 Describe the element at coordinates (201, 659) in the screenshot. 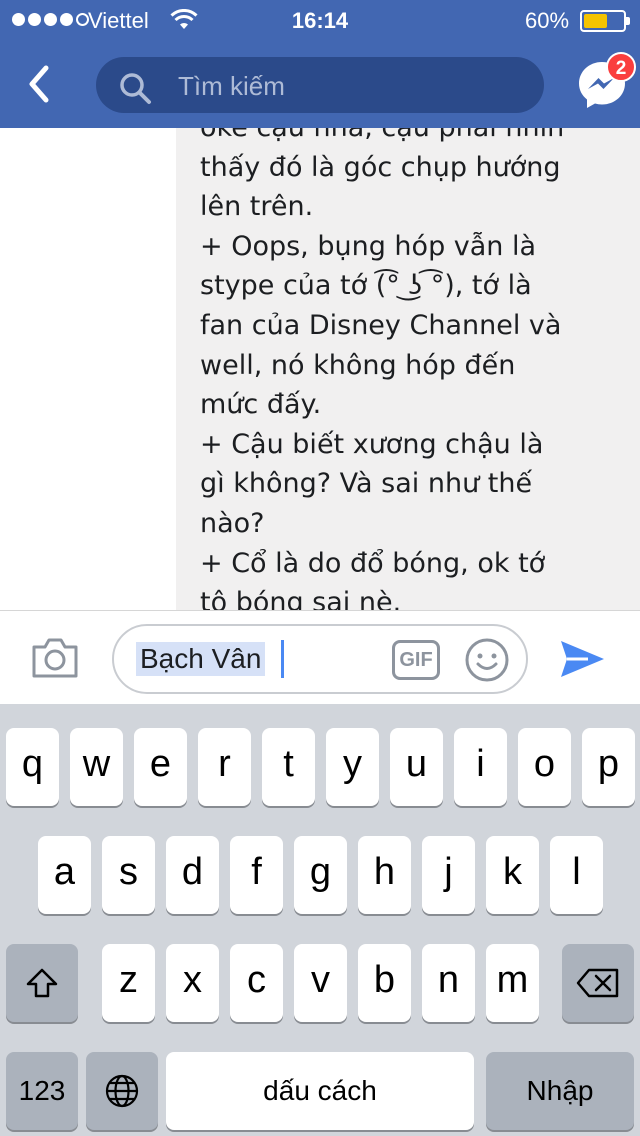

I see `message-input-value: Bạch Vân` at that location.